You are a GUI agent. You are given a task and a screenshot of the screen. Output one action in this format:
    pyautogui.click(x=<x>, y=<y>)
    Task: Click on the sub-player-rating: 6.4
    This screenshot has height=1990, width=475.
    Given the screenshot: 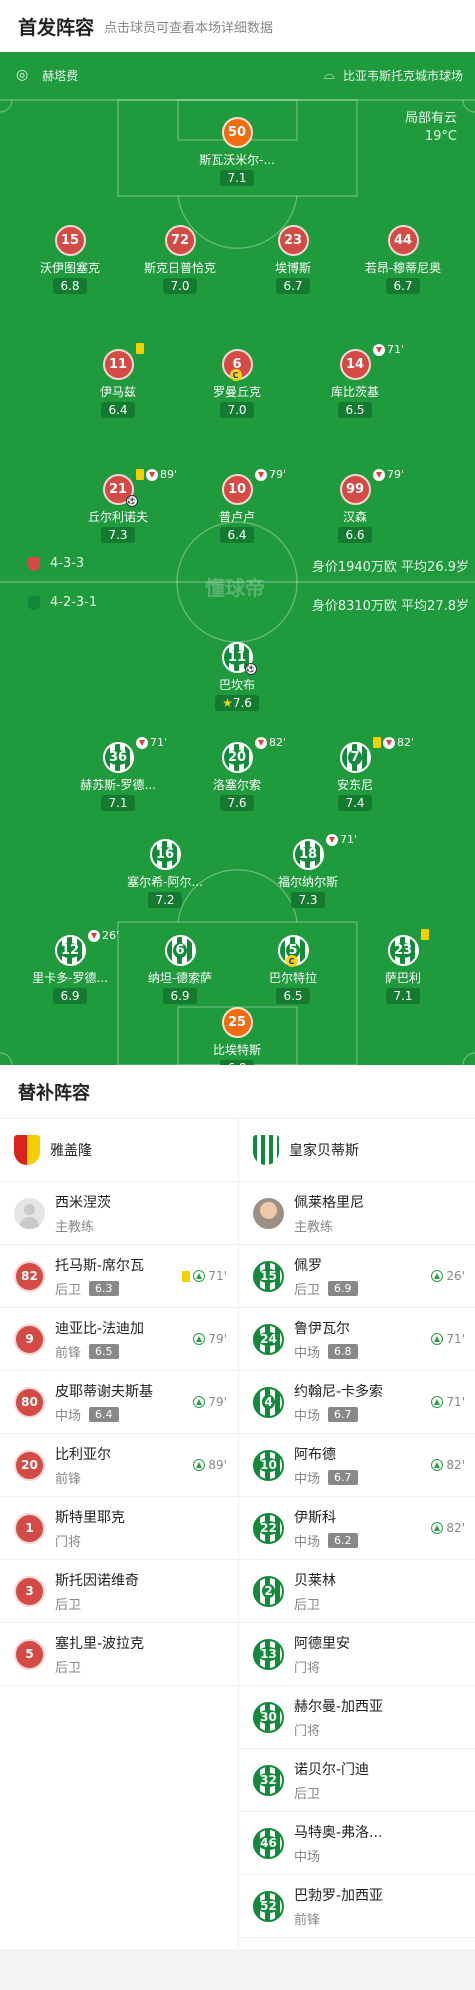 What is the action you would take?
    pyautogui.click(x=104, y=1414)
    